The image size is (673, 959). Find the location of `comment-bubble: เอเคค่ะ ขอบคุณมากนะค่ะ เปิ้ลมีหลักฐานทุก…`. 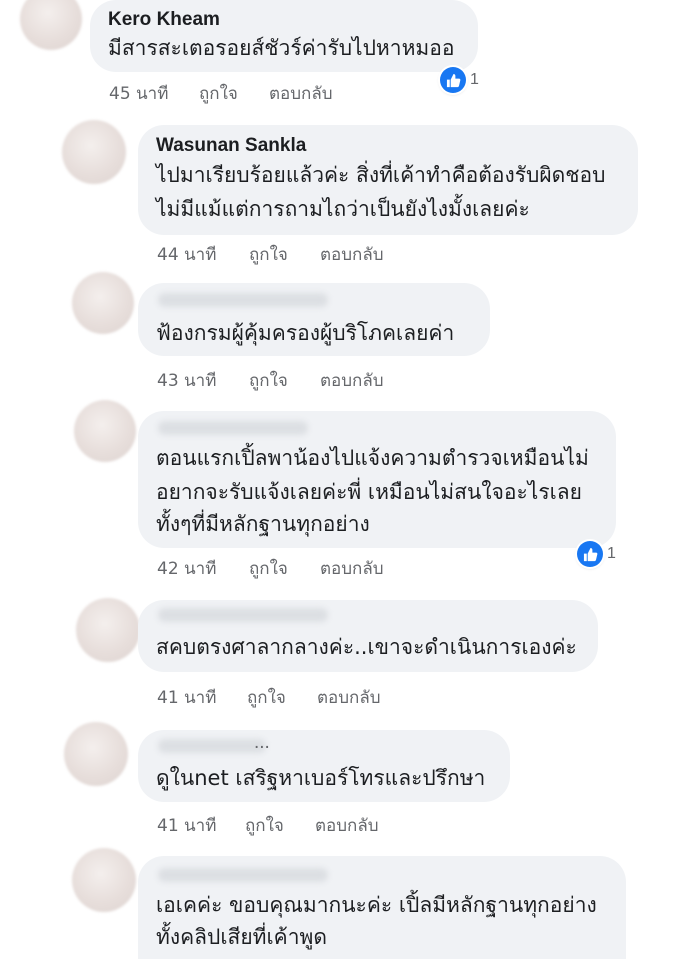

comment-bubble: เอเคค่ะ ขอบคุณมากนะค่ะ เปิ้ลมีหลักฐานทุก… is located at coordinates (382, 907).